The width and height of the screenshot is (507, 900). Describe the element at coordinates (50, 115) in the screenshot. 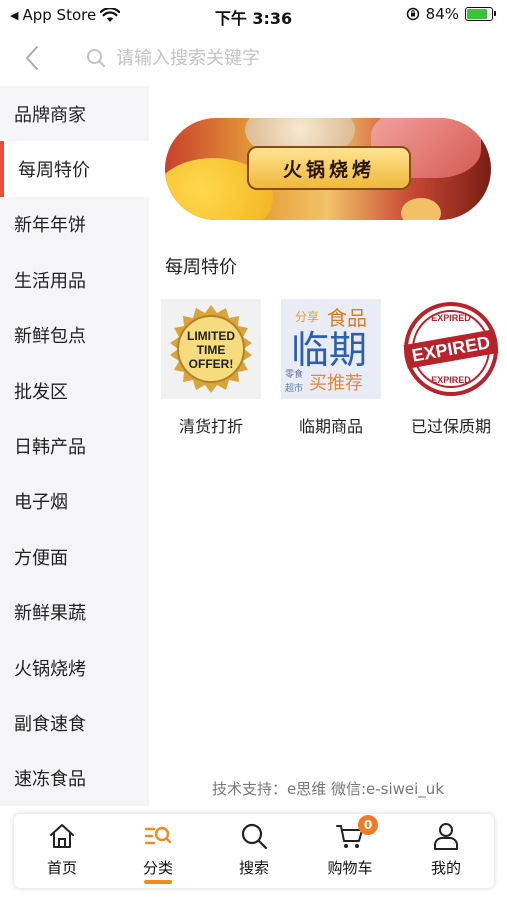

I see `sidebar-item-label: 品牌商家` at that location.